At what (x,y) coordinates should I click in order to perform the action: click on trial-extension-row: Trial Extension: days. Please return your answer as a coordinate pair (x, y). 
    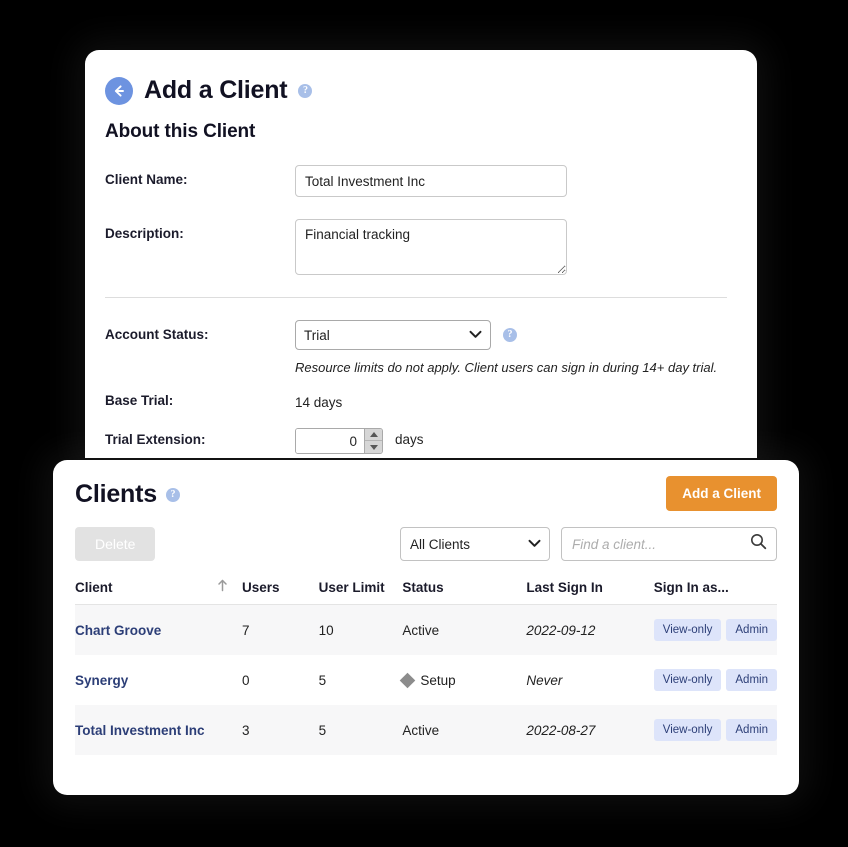
    Looking at the image, I should click on (416, 441).